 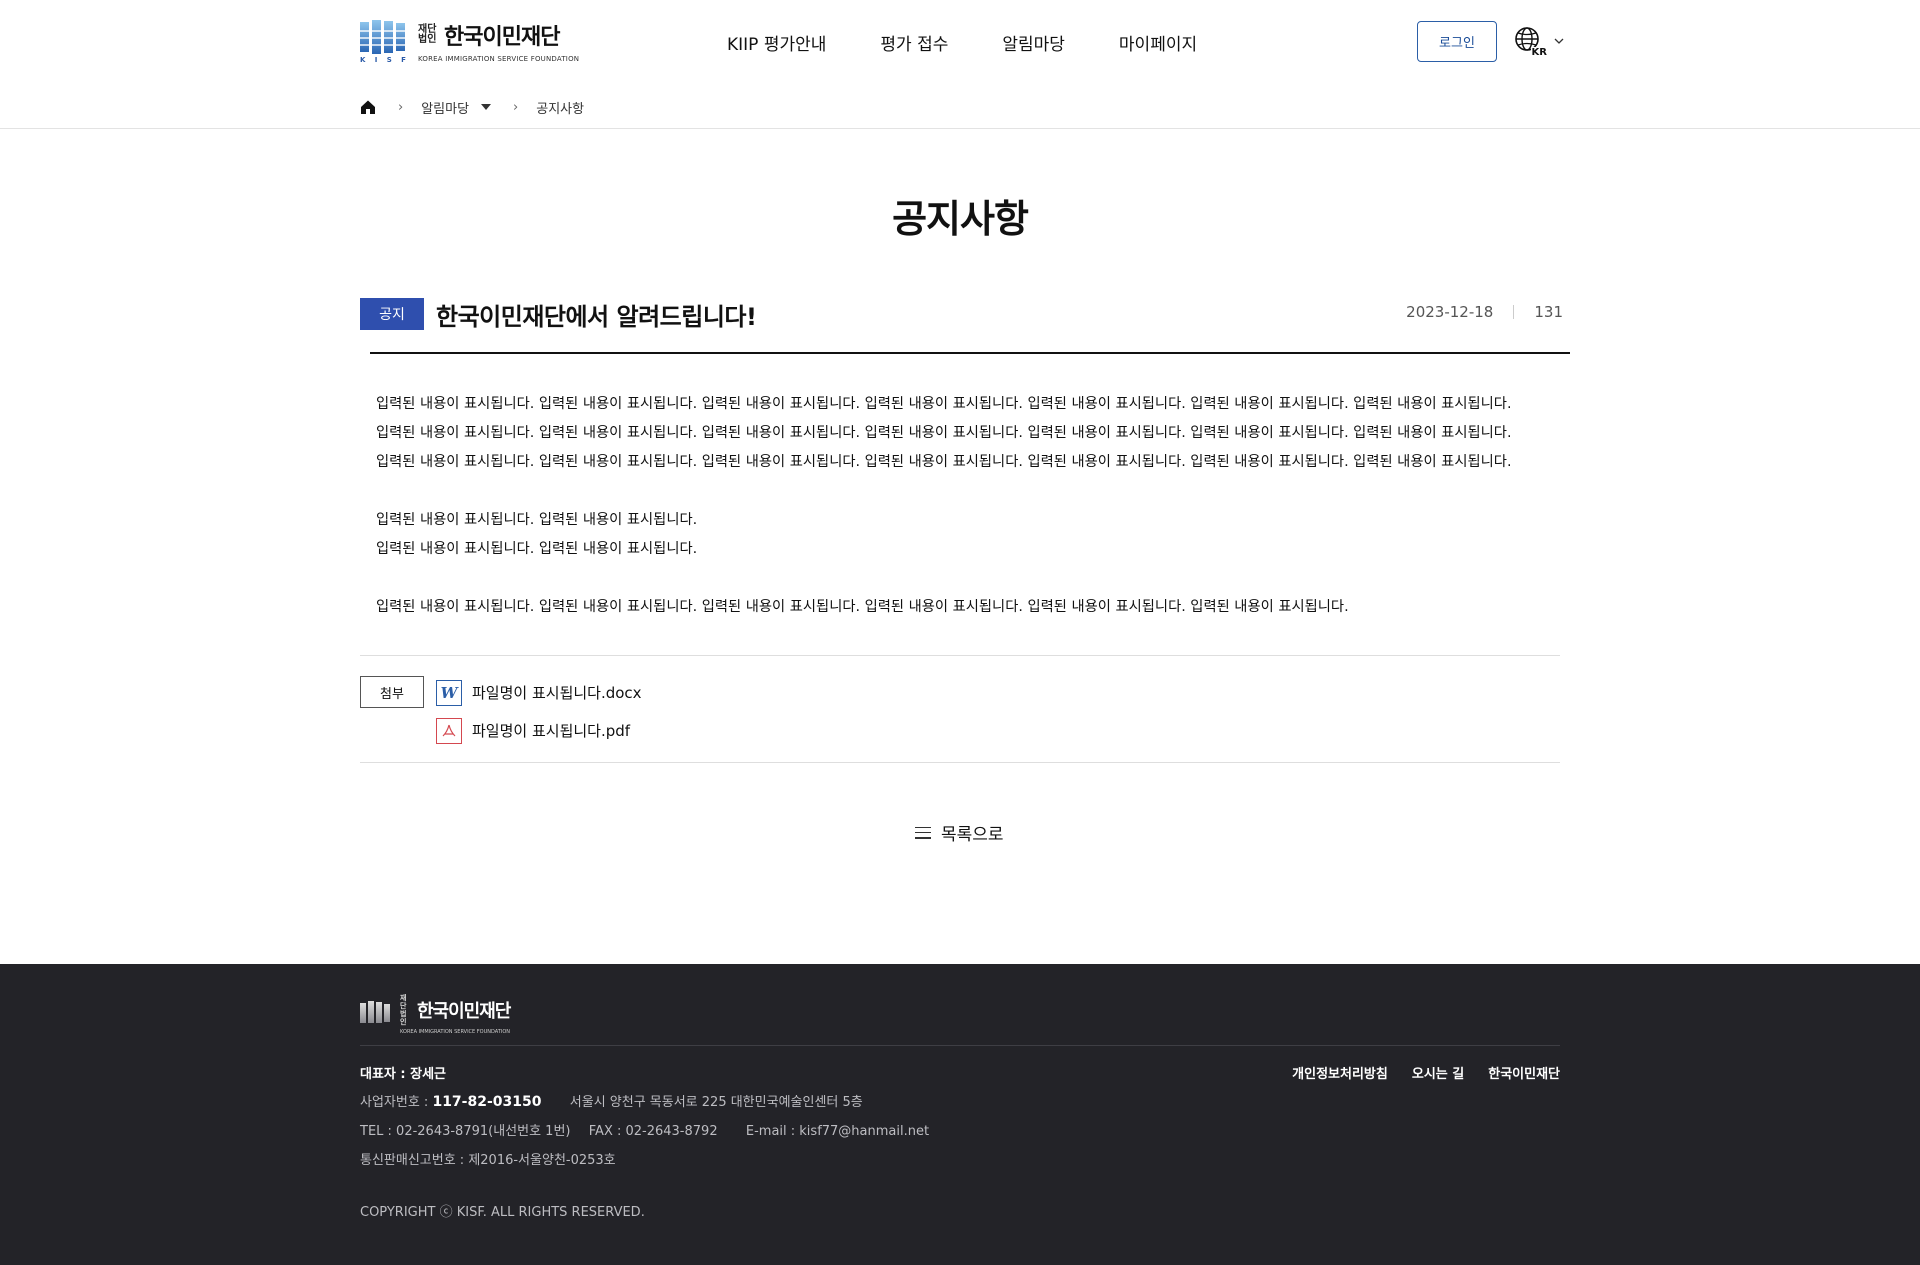 I want to click on caret-down-icon, so click(x=486, y=107).